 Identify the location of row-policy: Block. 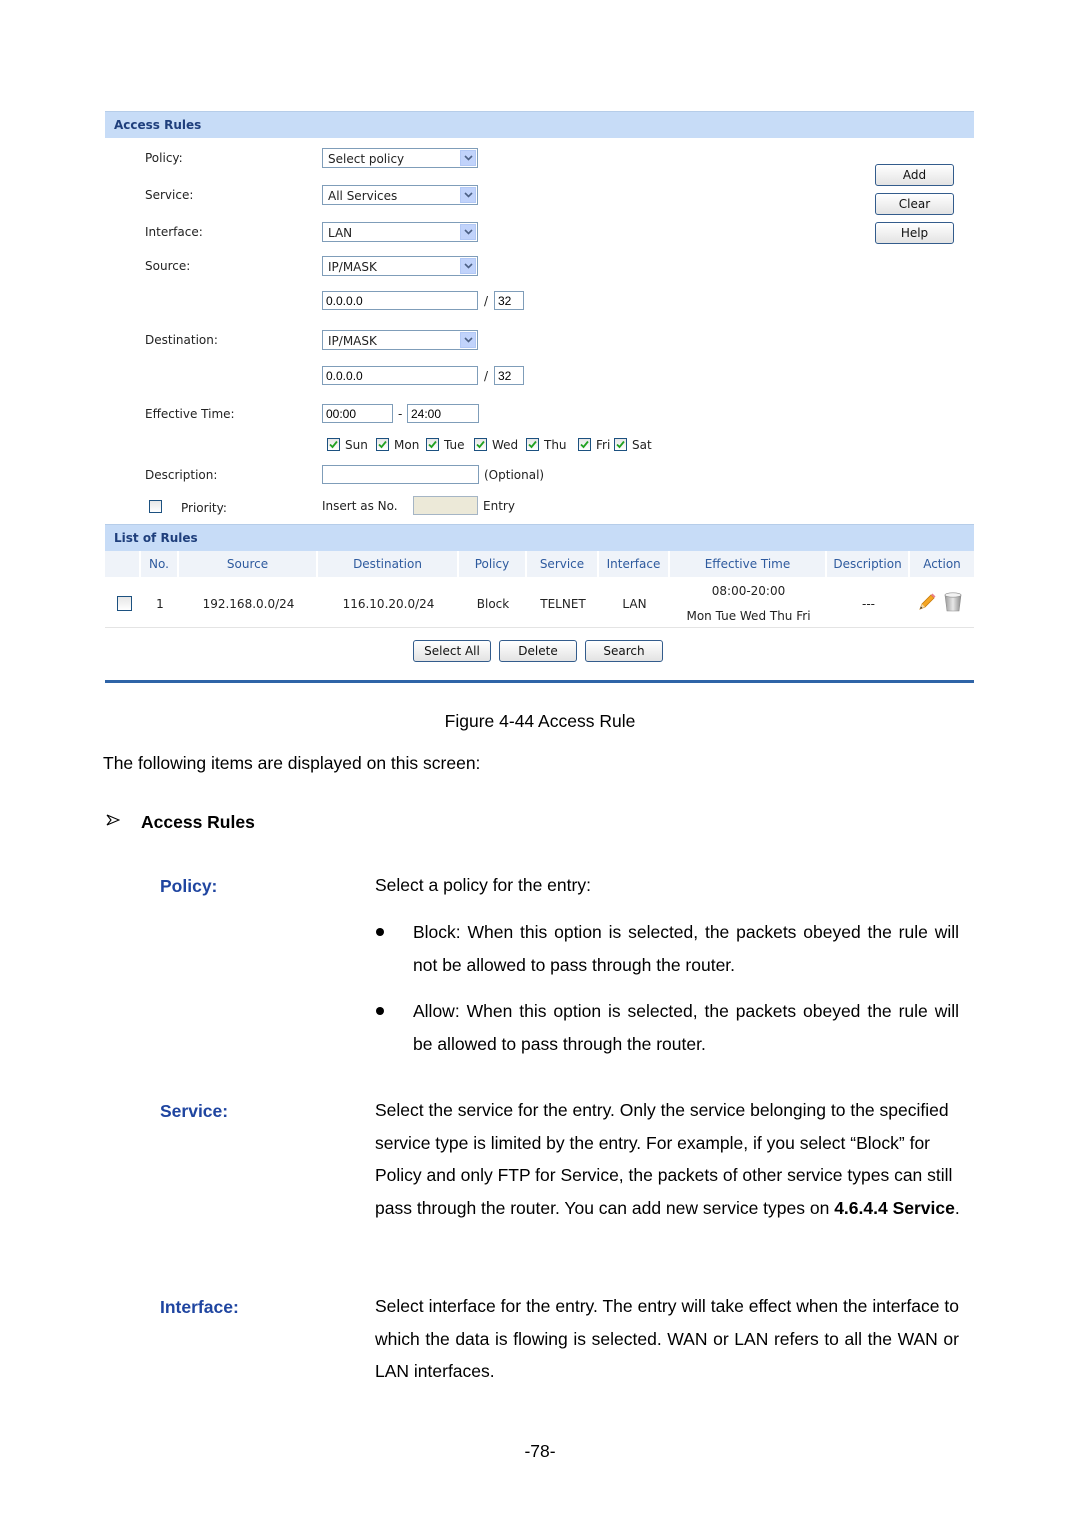
(493, 604).